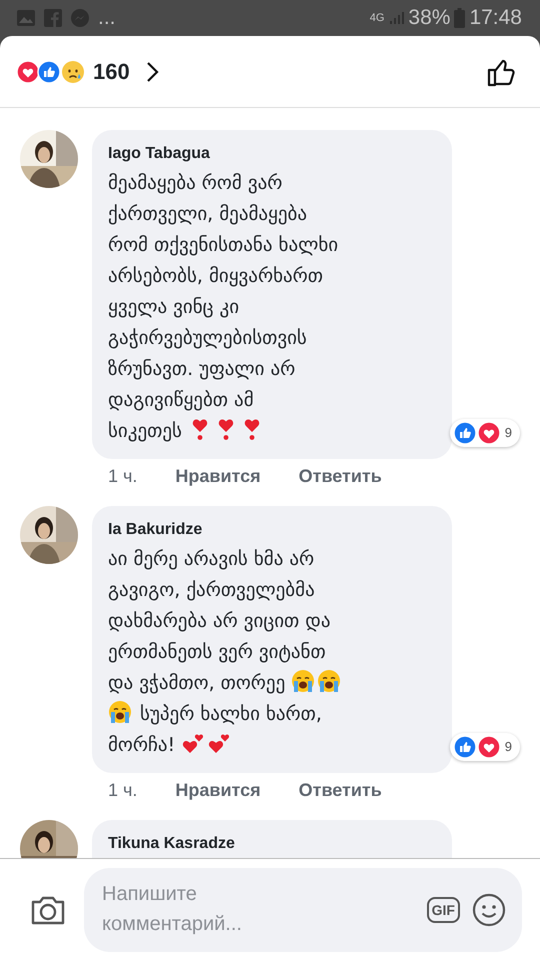 The width and height of the screenshot is (540, 960). Describe the element at coordinates (272, 844) in the screenshot. I see `author-name: Tikuna Kasradze` at that location.